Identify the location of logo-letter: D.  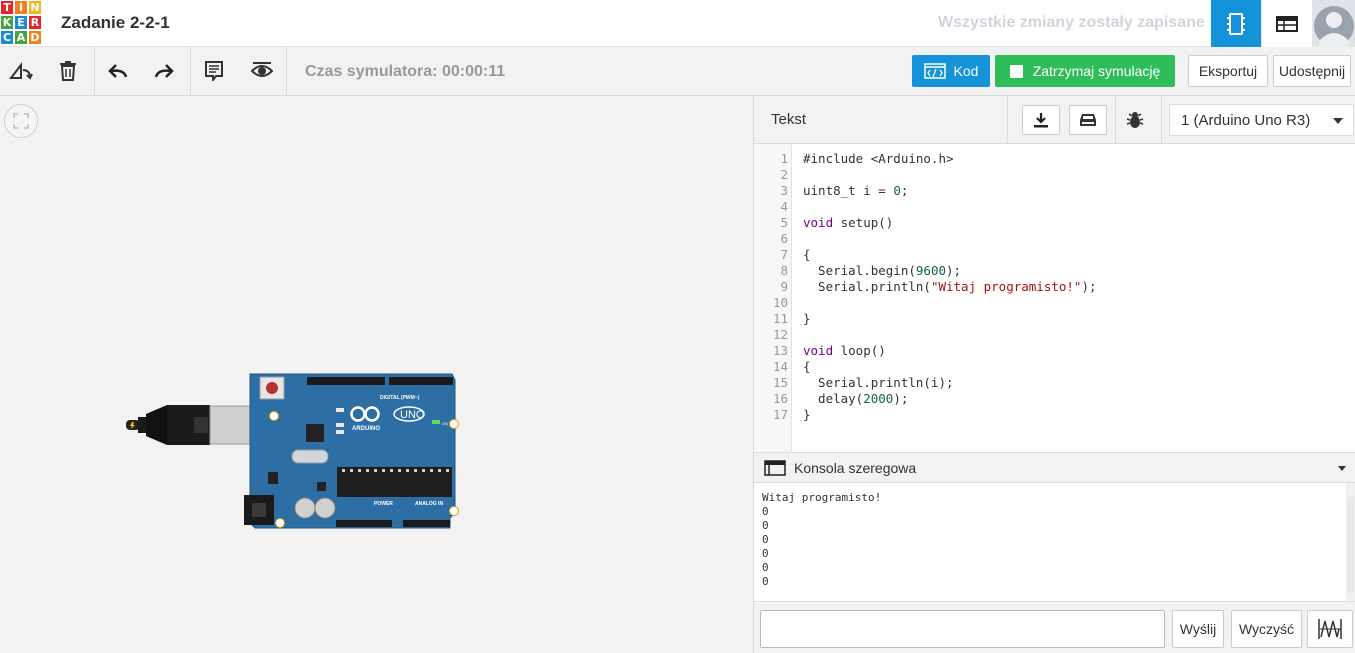
(35, 37).